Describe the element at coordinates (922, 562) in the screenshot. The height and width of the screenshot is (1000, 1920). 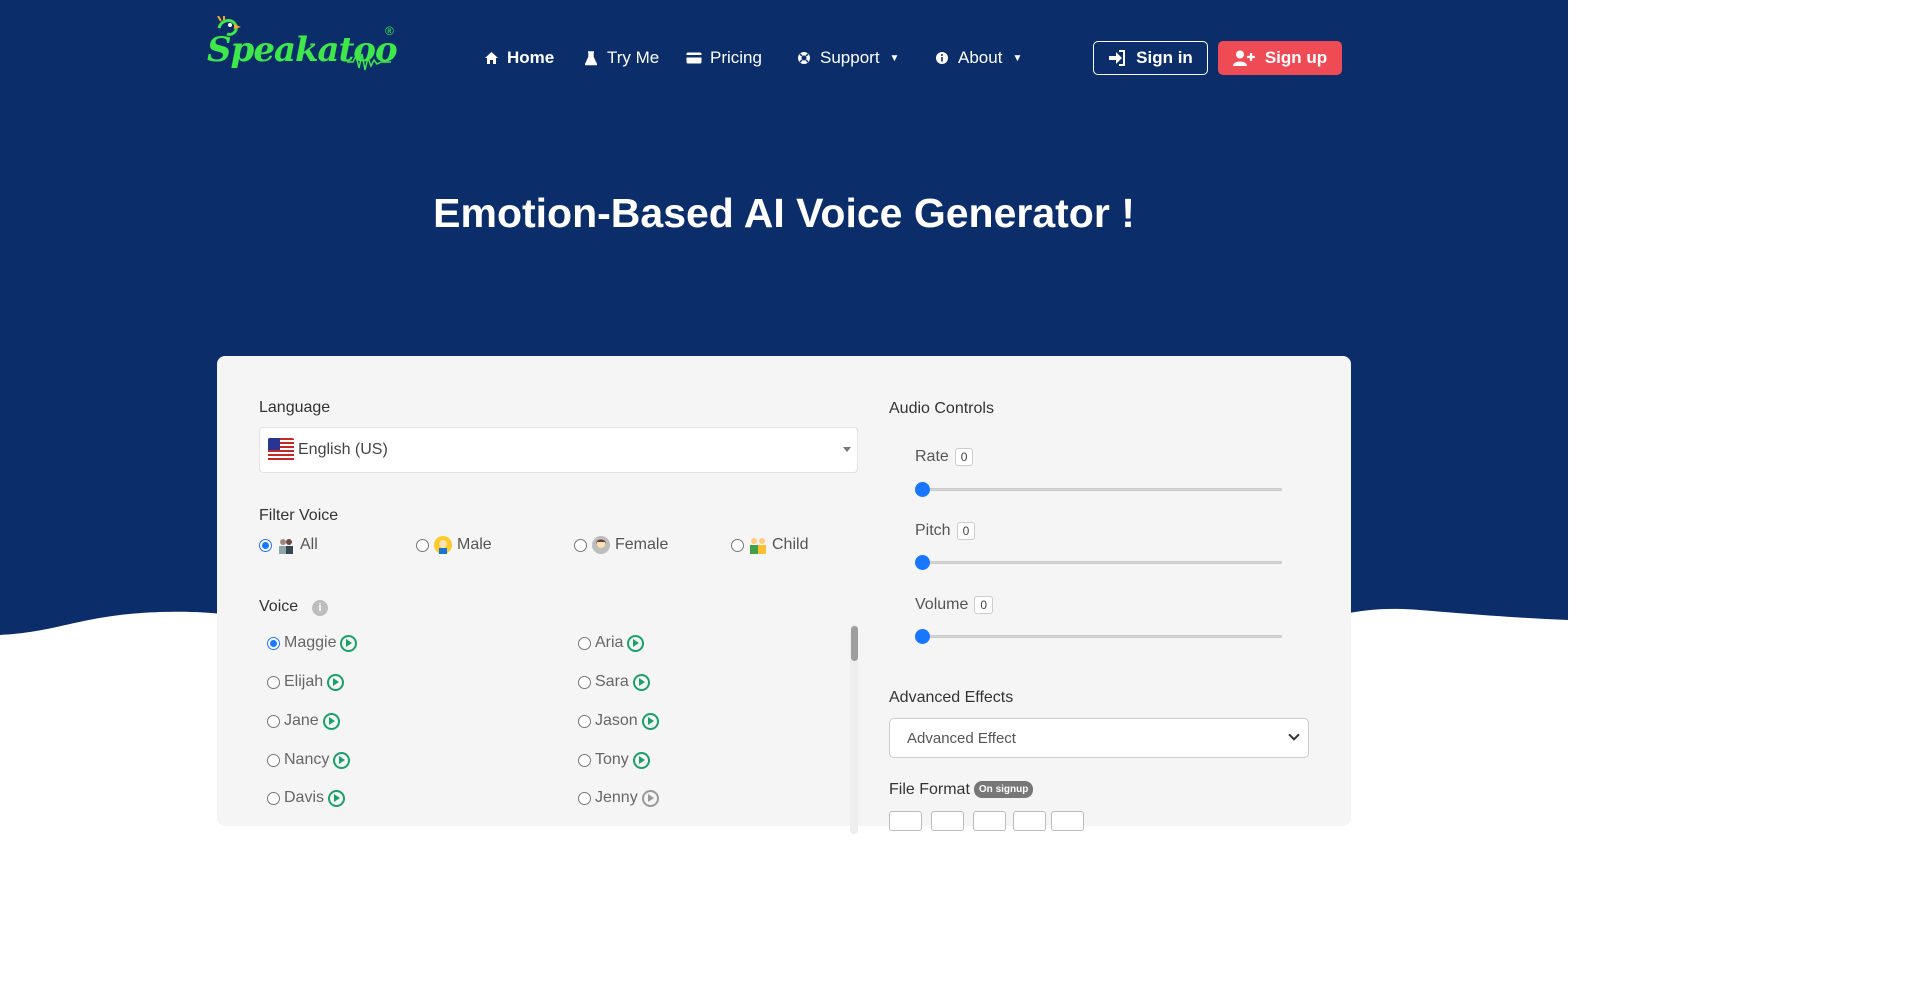
I see `pitch-slider-thumb` at that location.